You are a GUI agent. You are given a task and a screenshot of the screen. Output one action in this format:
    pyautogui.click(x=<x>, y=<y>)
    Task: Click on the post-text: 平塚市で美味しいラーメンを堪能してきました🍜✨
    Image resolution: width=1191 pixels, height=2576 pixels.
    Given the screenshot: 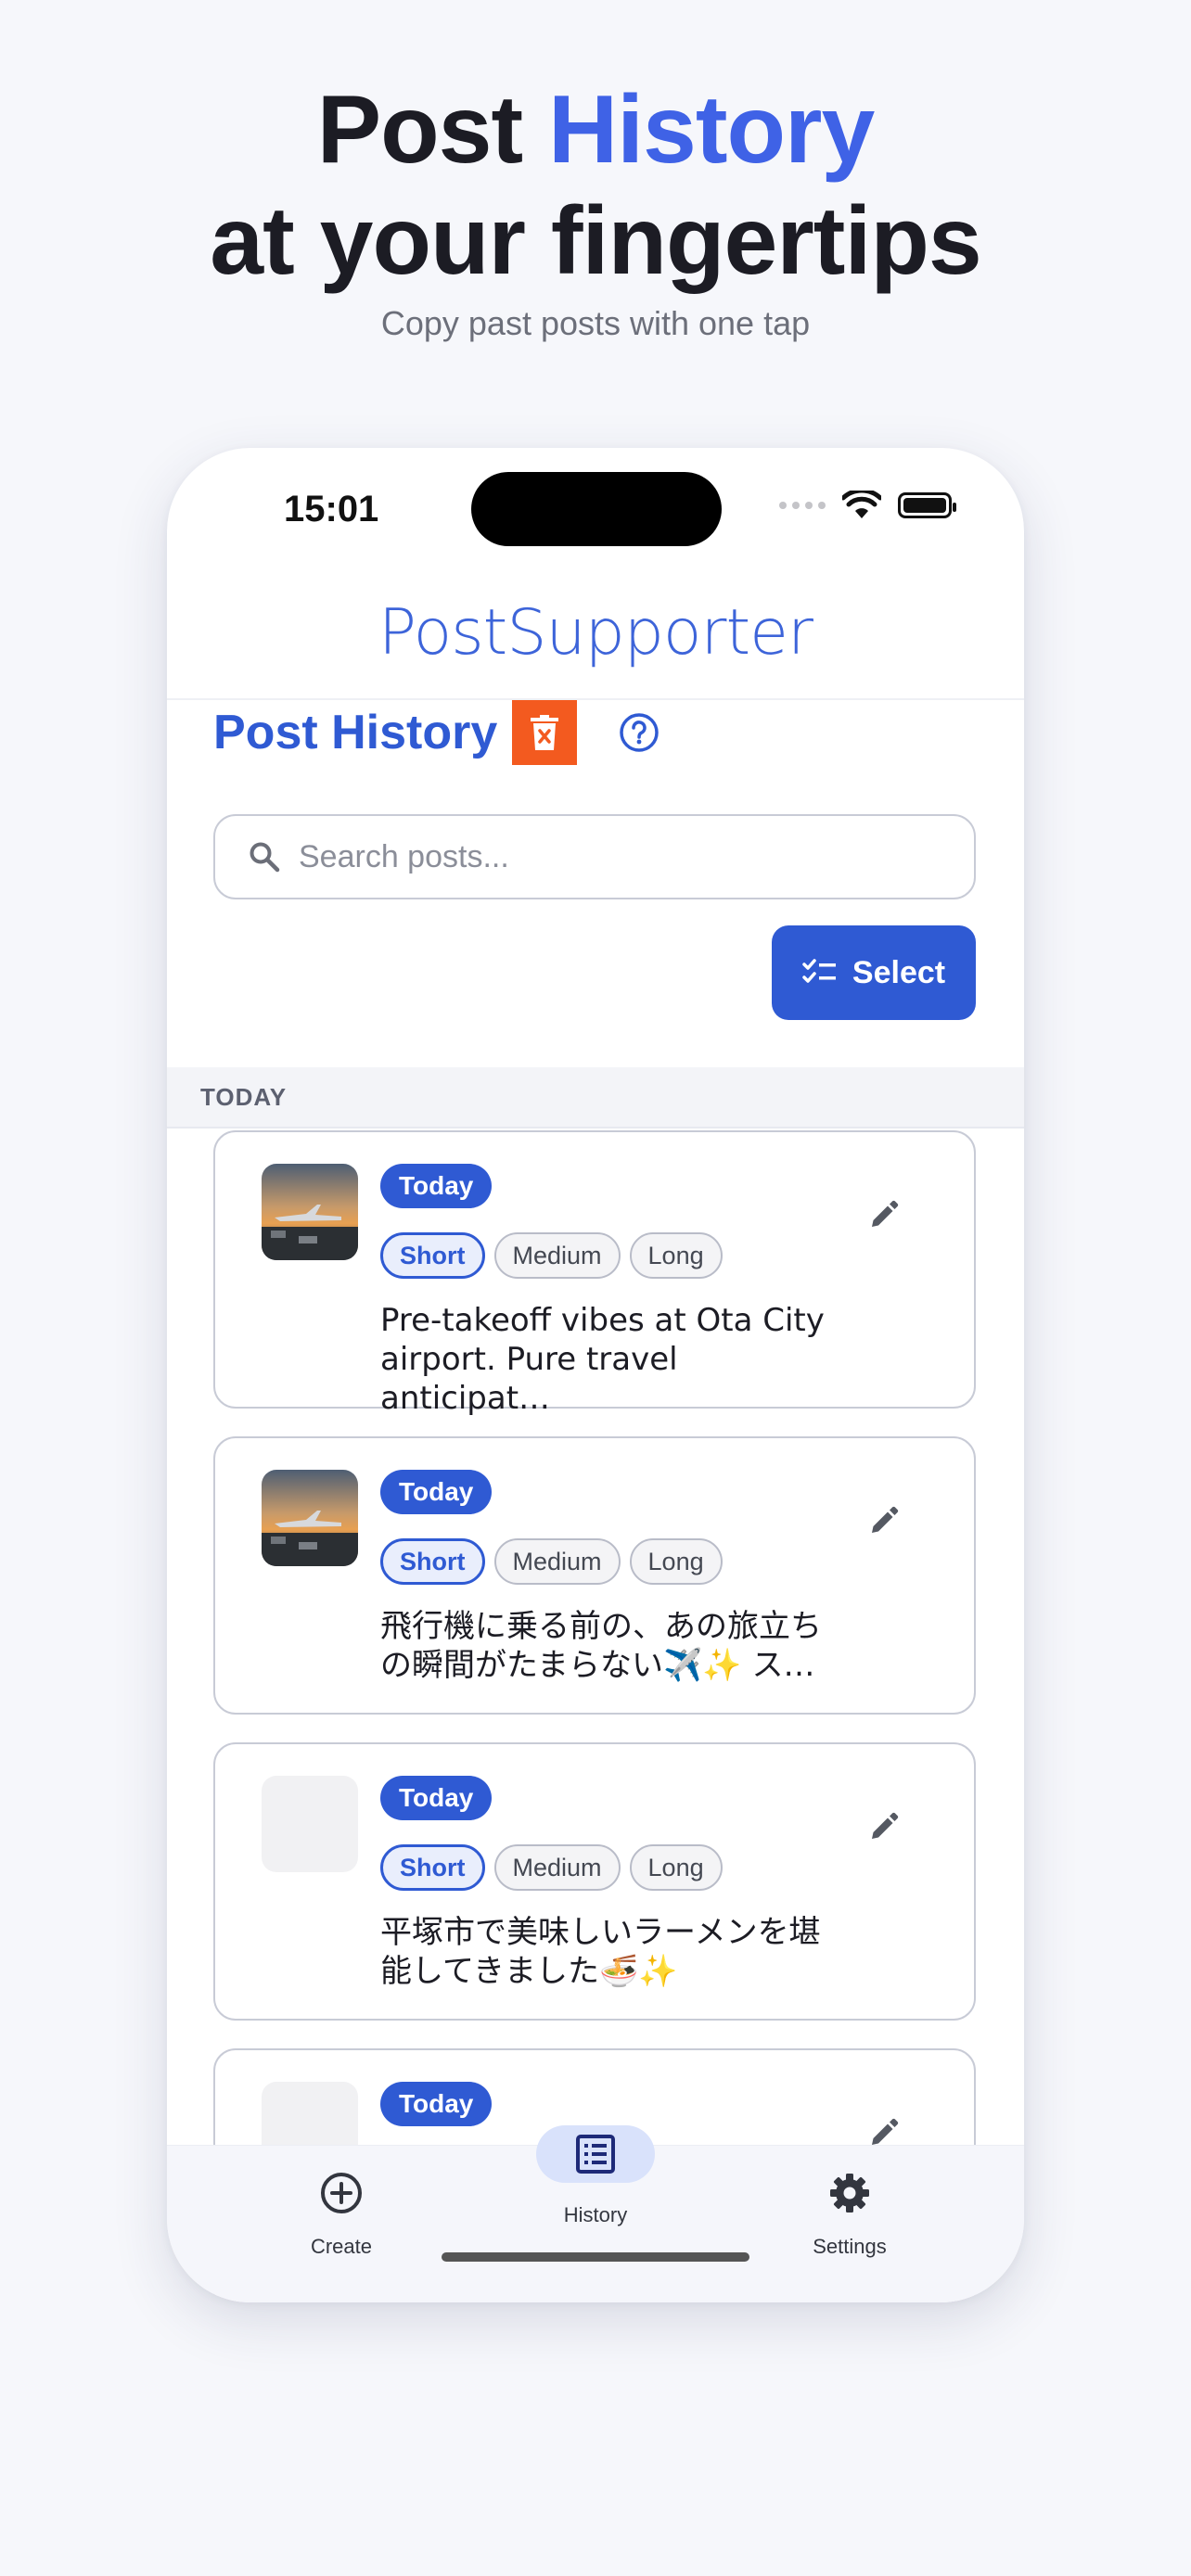 What is the action you would take?
    pyautogui.click(x=600, y=1952)
    